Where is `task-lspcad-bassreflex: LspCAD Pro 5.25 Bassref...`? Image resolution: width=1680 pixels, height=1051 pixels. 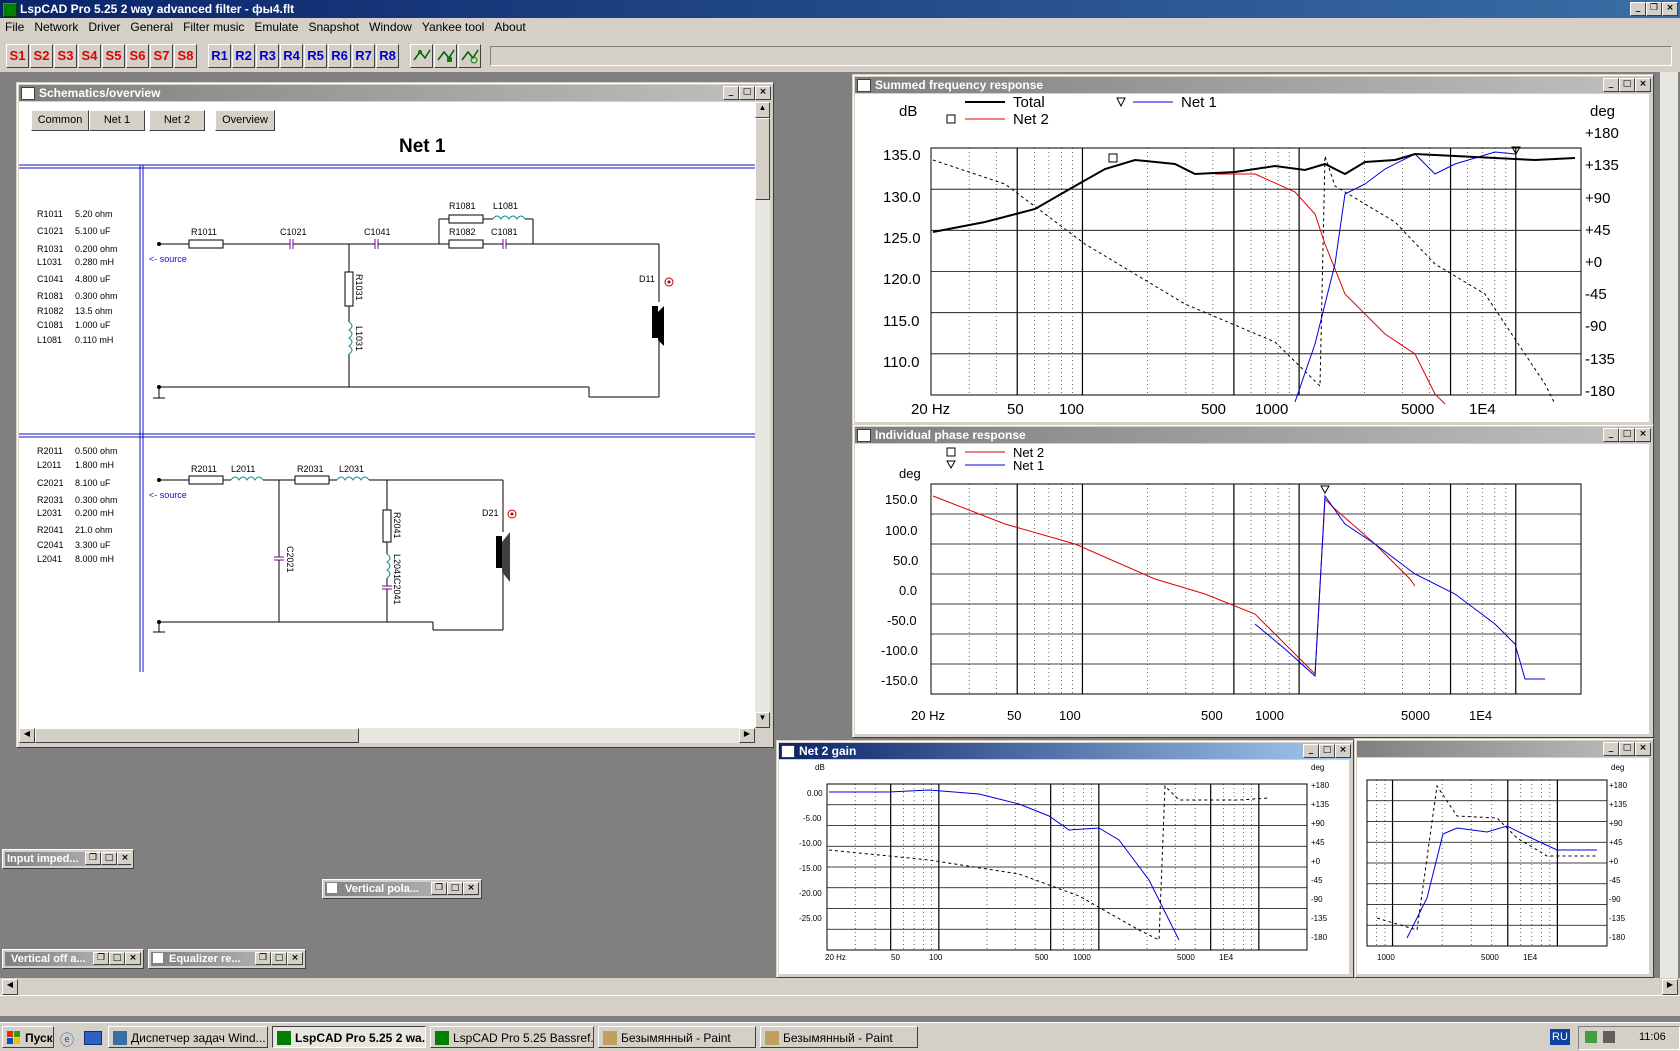
task-lspcad-bassreflex: LspCAD Pro 5.25 Bassref... is located at coordinates (512, 1037).